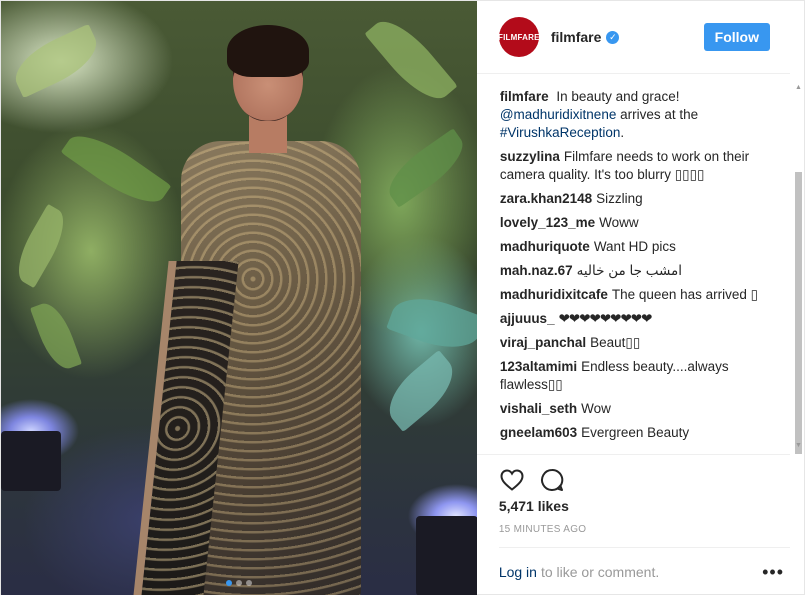 Image resolution: width=805 pixels, height=595 pixels. I want to click on comment-button, so click(552, 480).